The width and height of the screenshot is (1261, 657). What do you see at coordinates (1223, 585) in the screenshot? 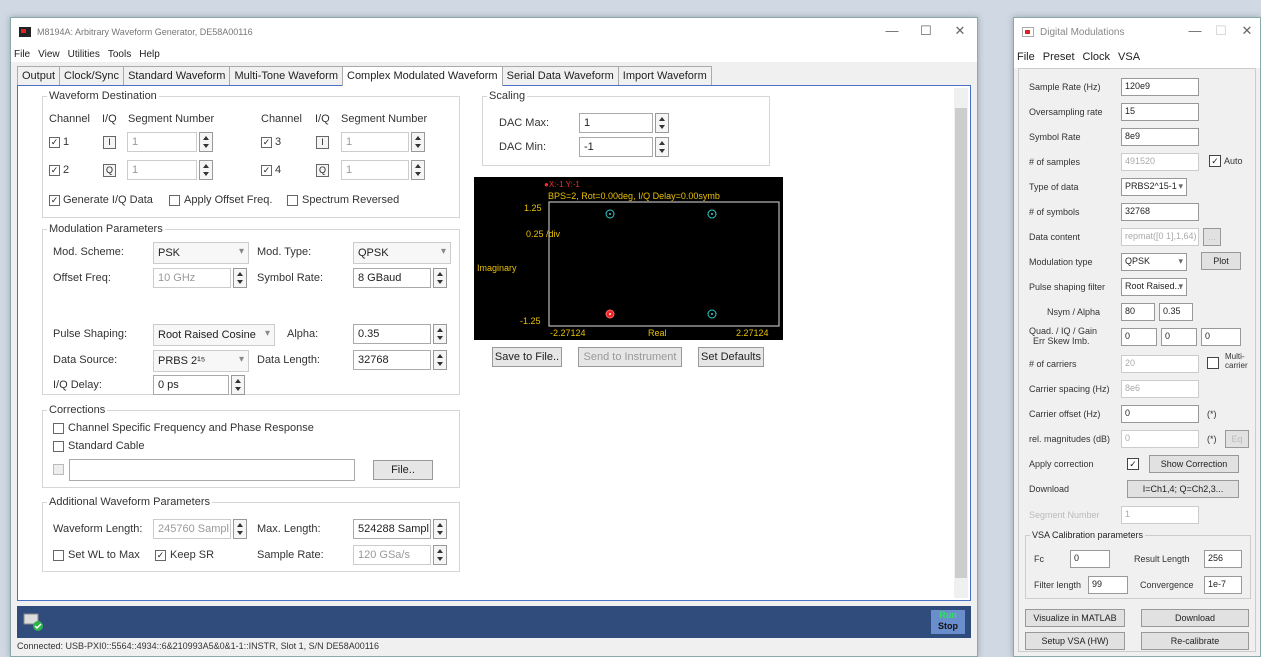
I see `dm-conv-input: 1e-7` at bounding box center [1223, 585].